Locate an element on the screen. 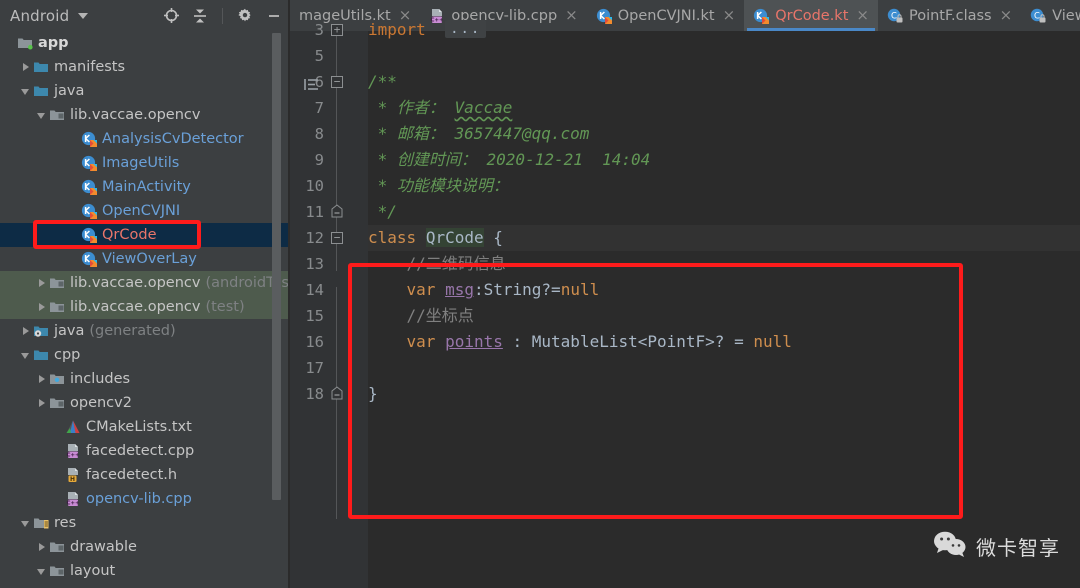  tree-item-qrcode: QrCode is located at coordinates (145, 235).